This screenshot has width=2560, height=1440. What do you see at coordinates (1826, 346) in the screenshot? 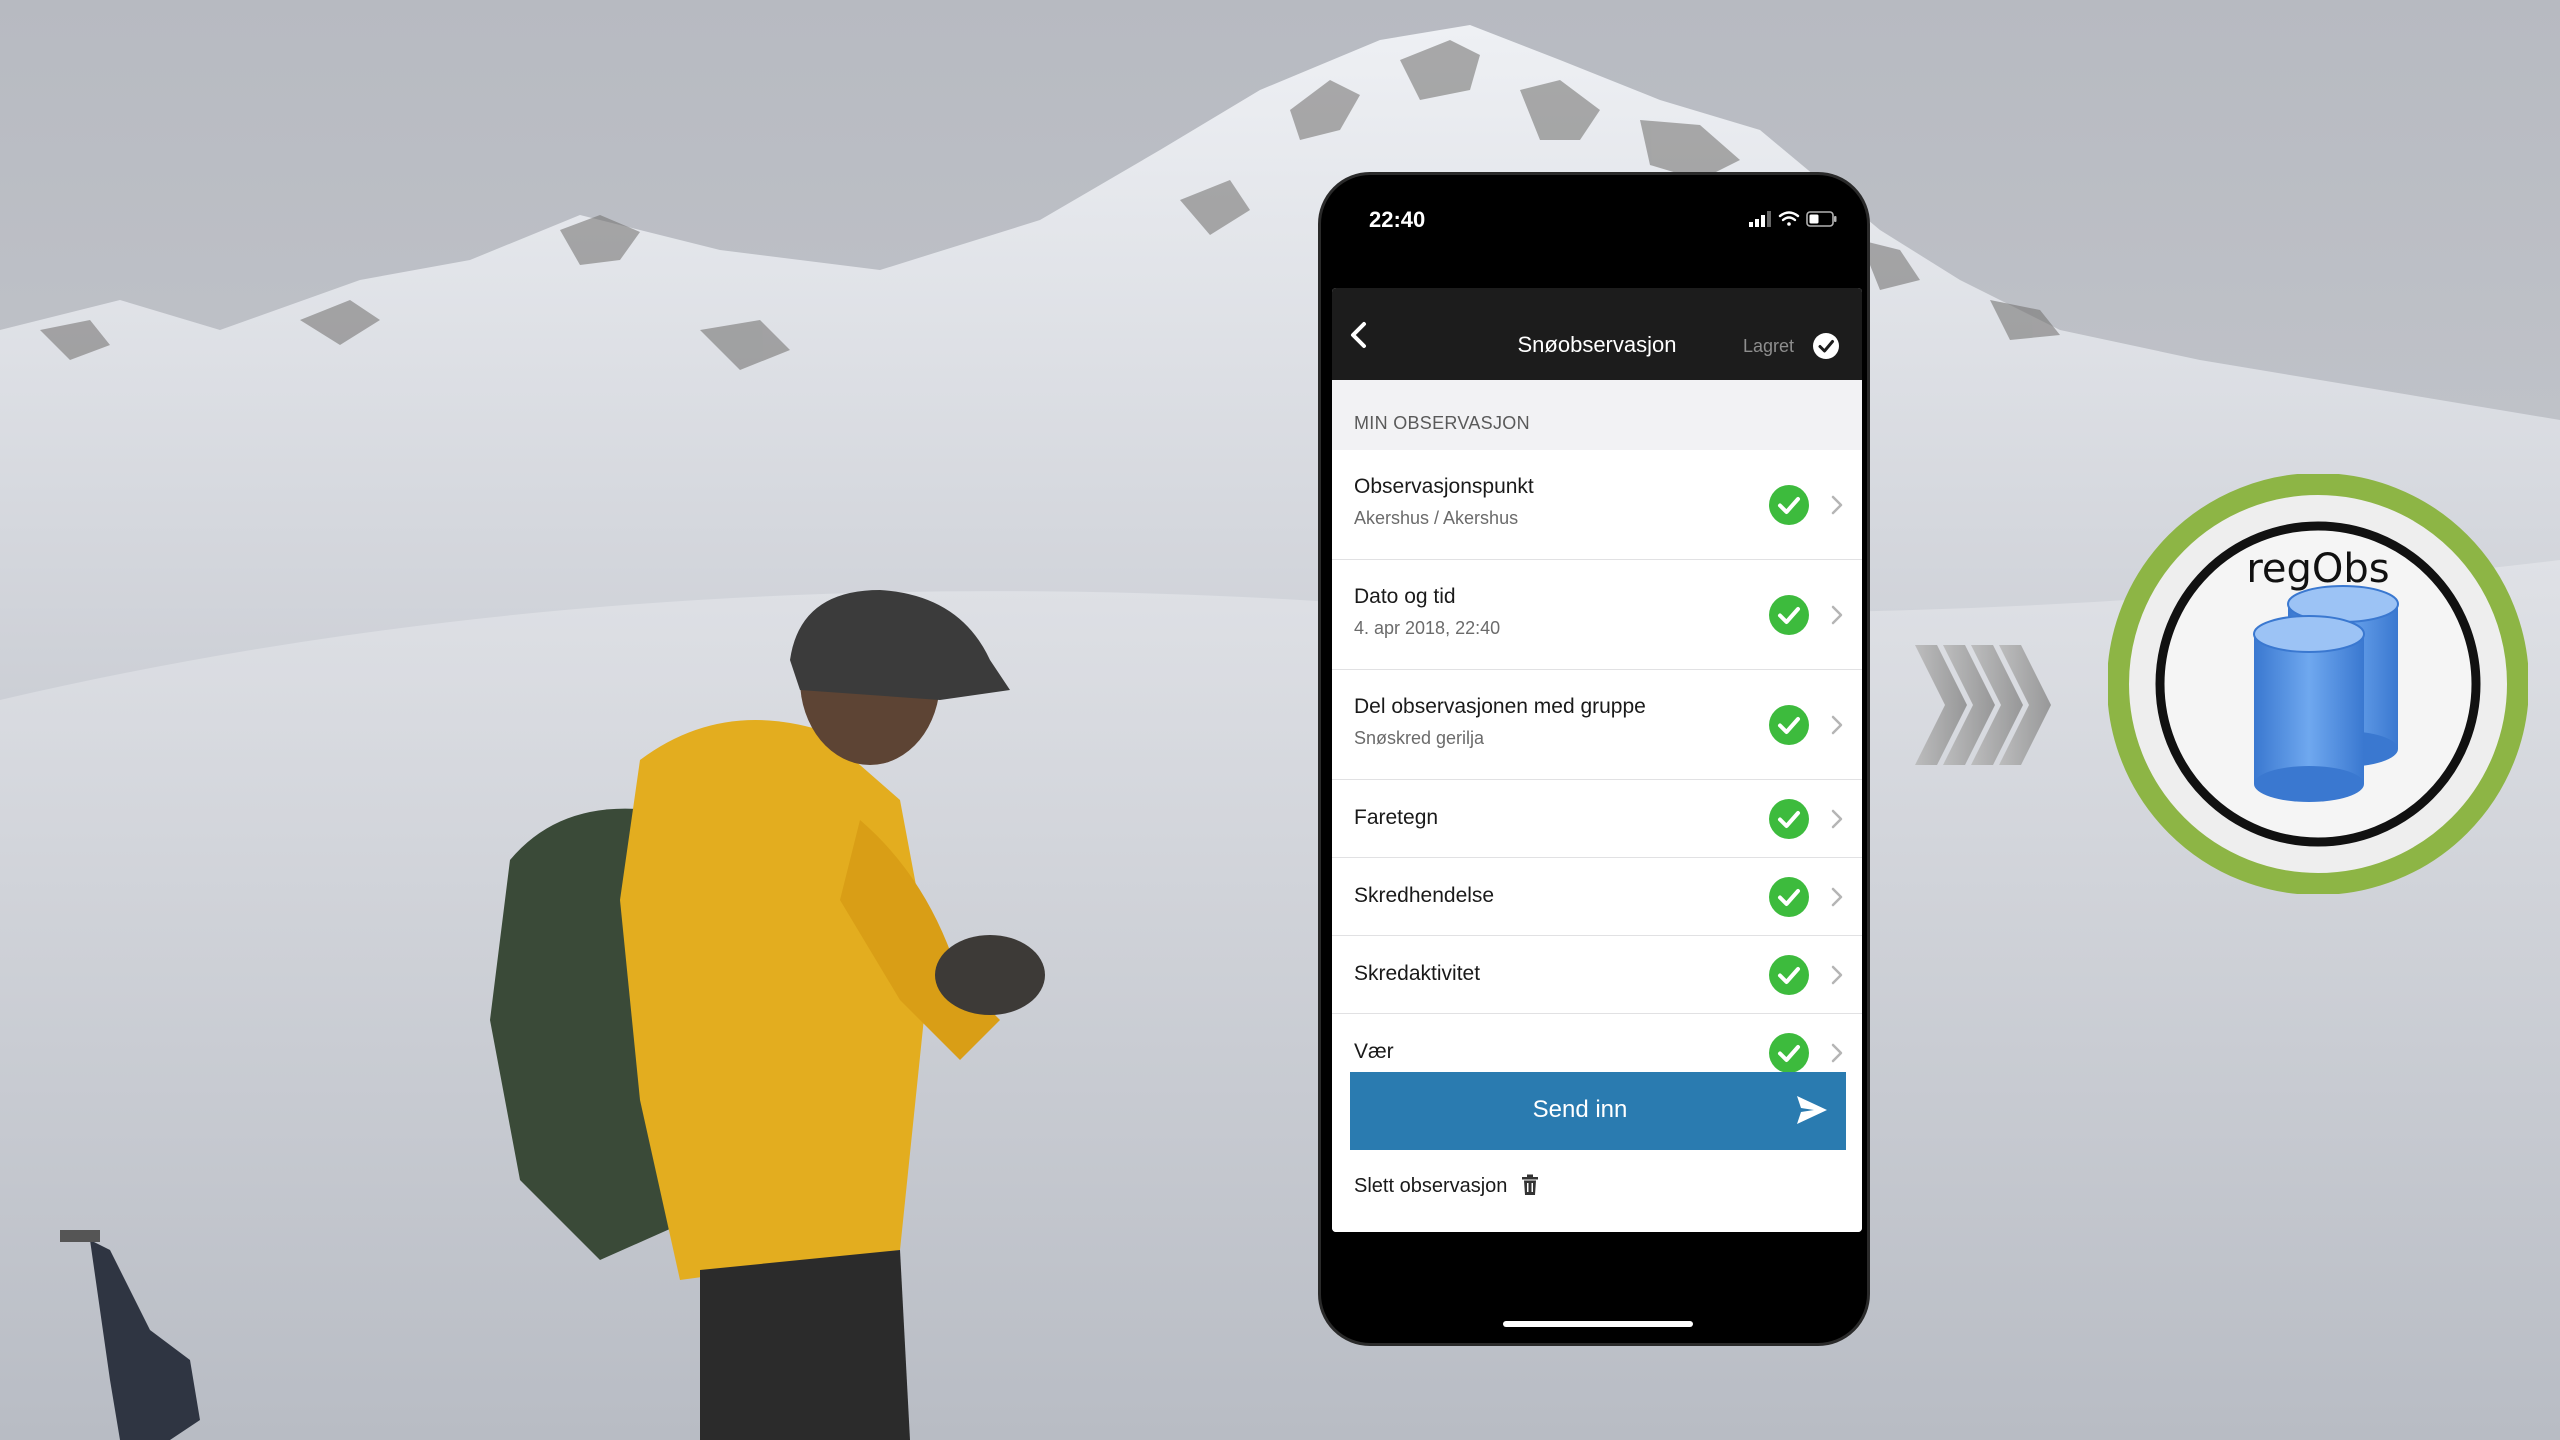
I see `saved-check-icon` at bounding box center [1826, 346].